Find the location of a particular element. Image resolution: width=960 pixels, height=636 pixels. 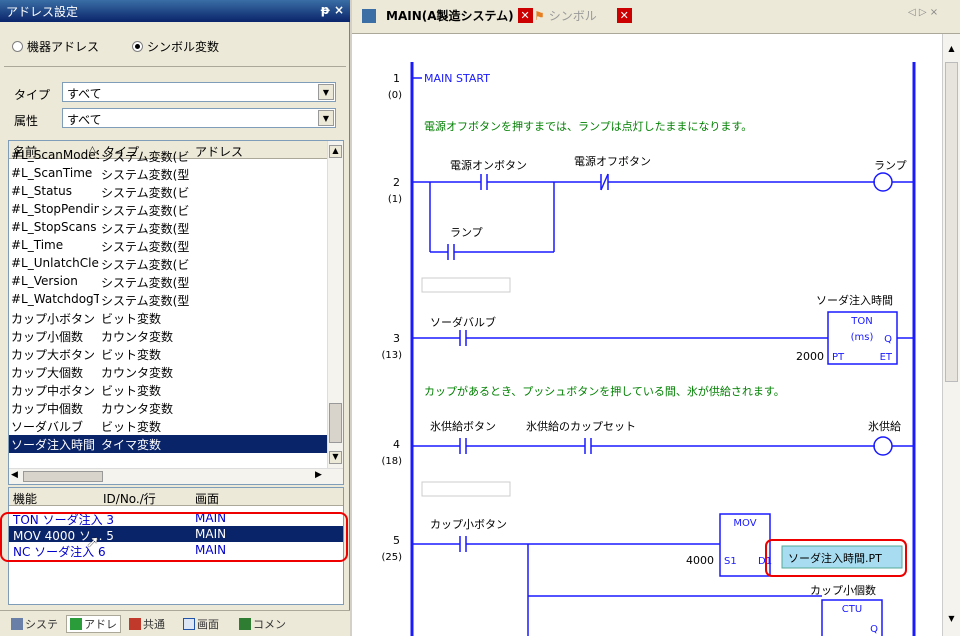

tab-symbol: ⚑ シンボル ✕ is located at coordinates (583, 15).